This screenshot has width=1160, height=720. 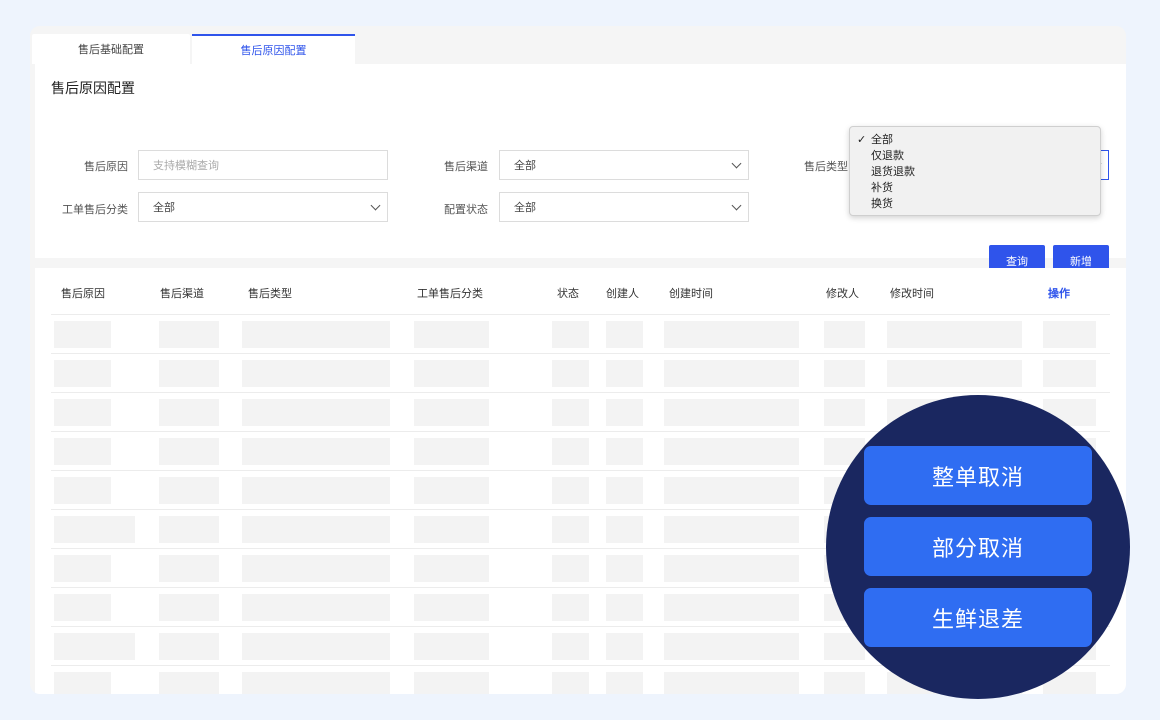 I want to click on category-select: 全部, so click(x=263, y=207).